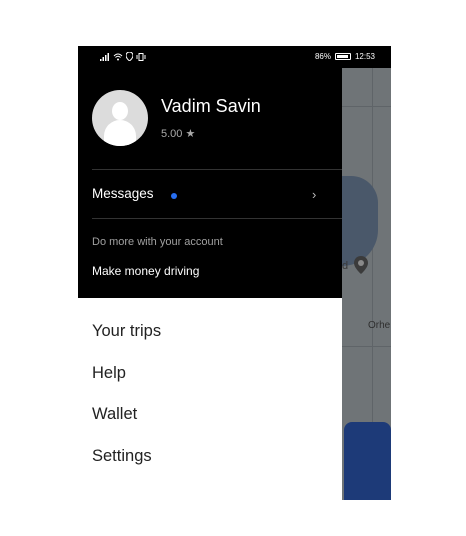  I want to click on avatar-icon, so click(120, 118).